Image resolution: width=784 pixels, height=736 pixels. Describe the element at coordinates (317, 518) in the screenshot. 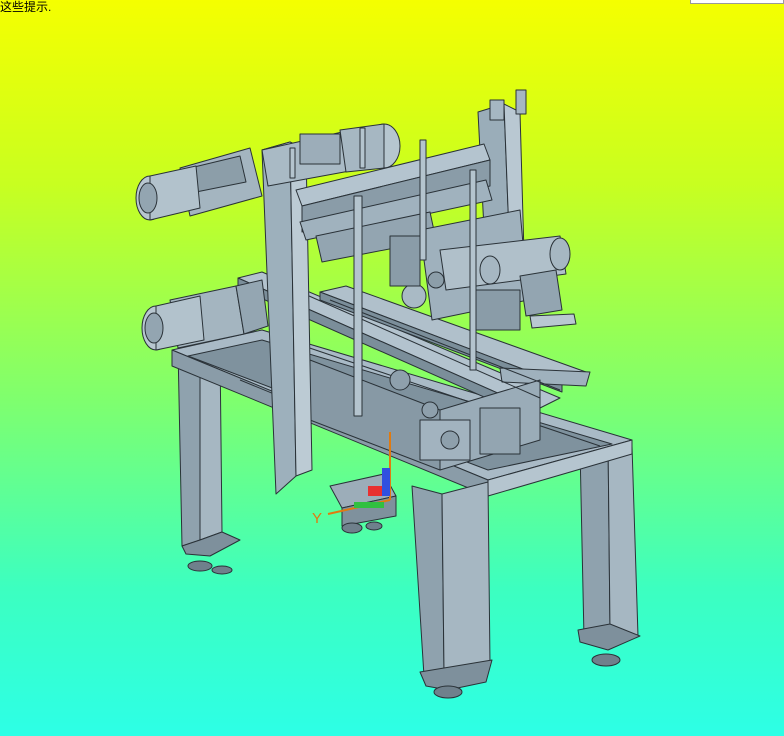

I see `triad-y-label: Y` at that location.